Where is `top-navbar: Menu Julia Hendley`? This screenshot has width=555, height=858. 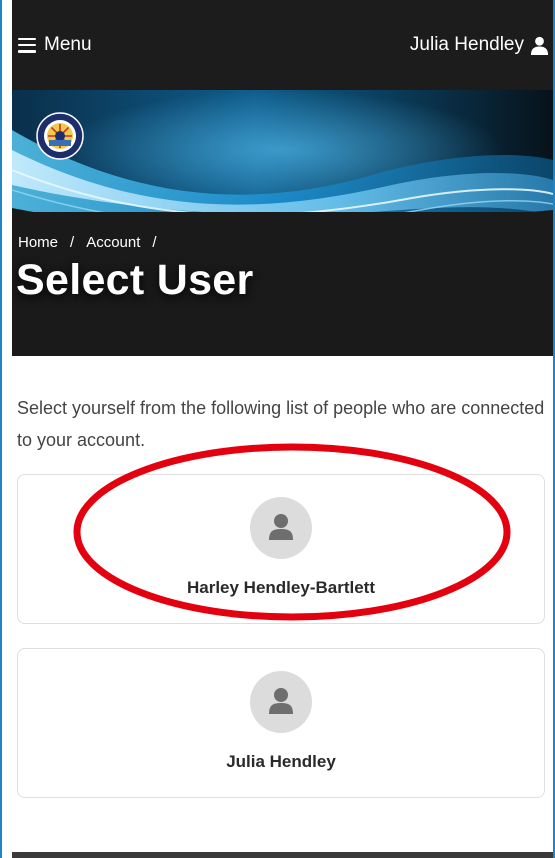 top-navbar: Menu Julia Hendley is located at coordinates (282, 45).